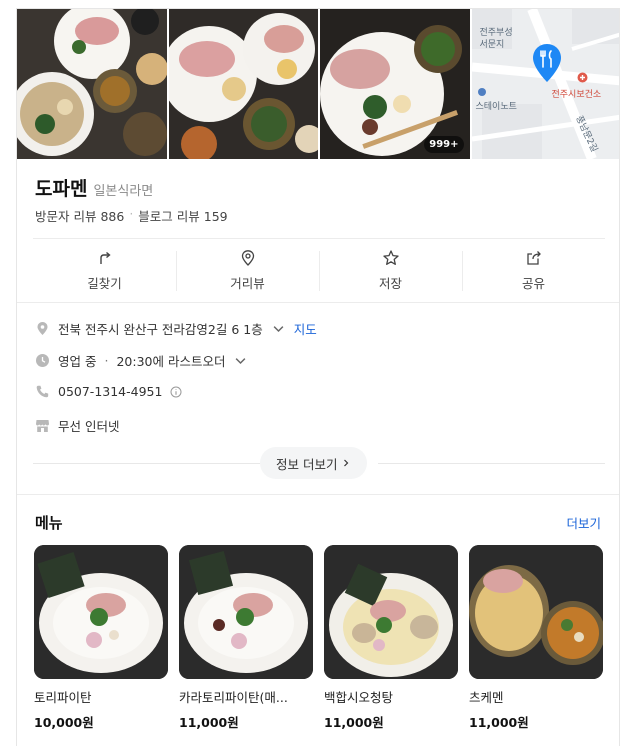  What do you see at coordinates (182, 215) in the screenshot?
I see `blog-review-link: 블로그 리뷰 159` at bounding box center [182, 215].